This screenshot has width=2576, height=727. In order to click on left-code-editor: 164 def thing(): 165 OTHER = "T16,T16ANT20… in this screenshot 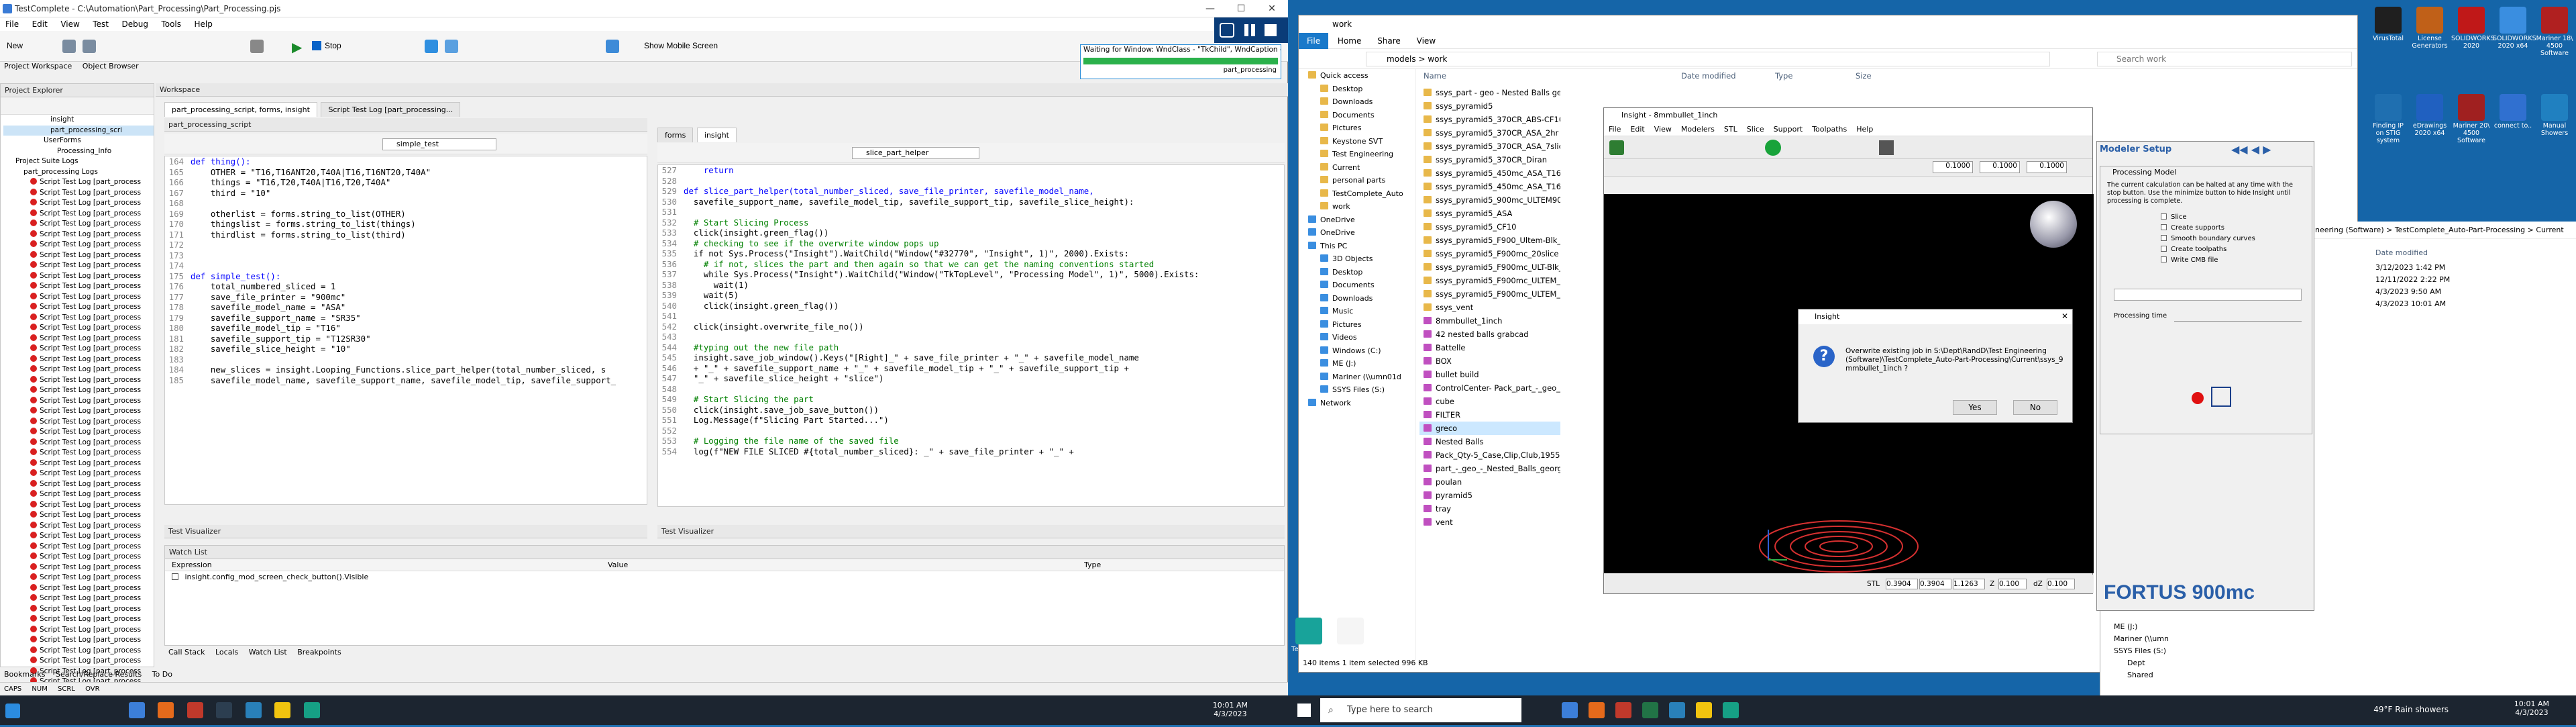, I will do `click(405, 331)`.